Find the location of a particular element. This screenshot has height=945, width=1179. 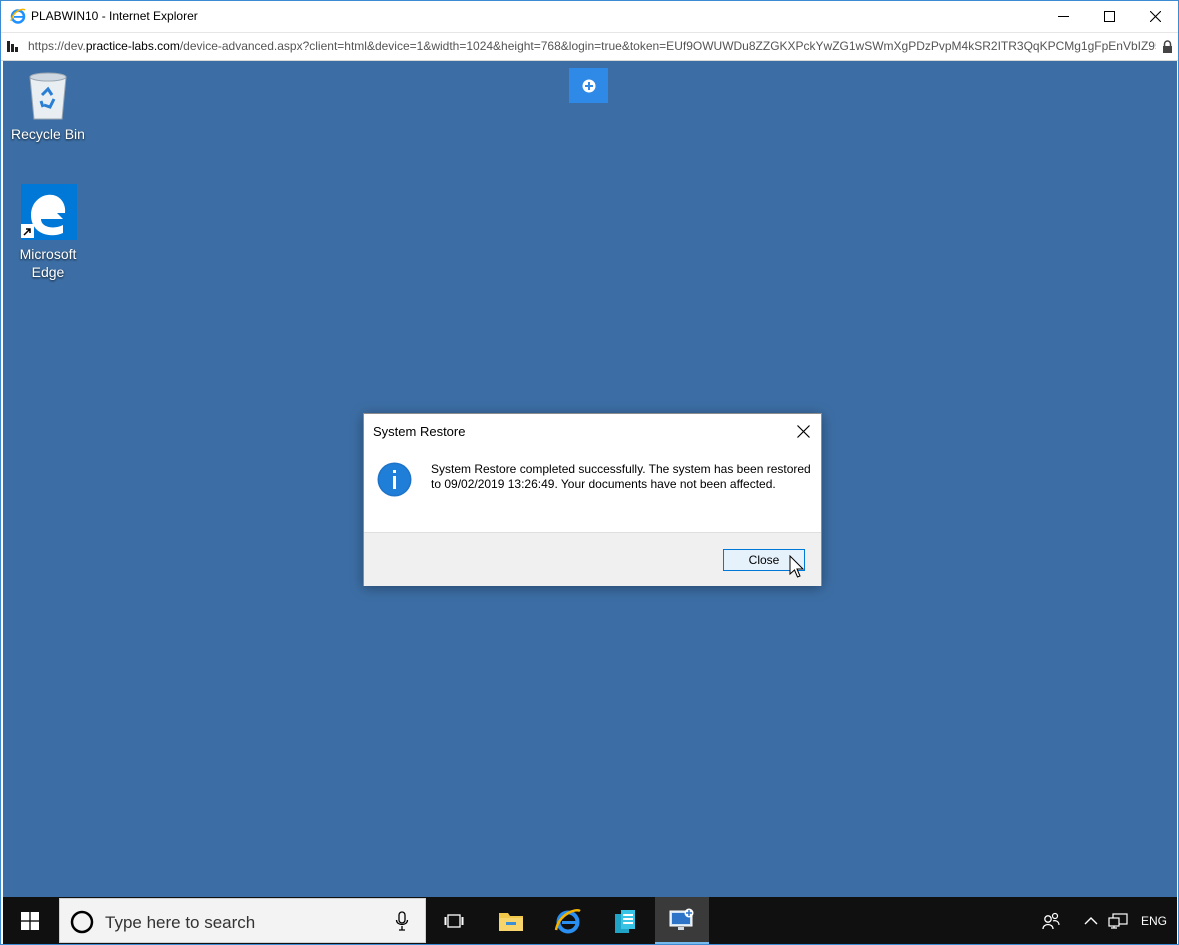

dialog-title: System Restore is located at coordinates (419, 431).